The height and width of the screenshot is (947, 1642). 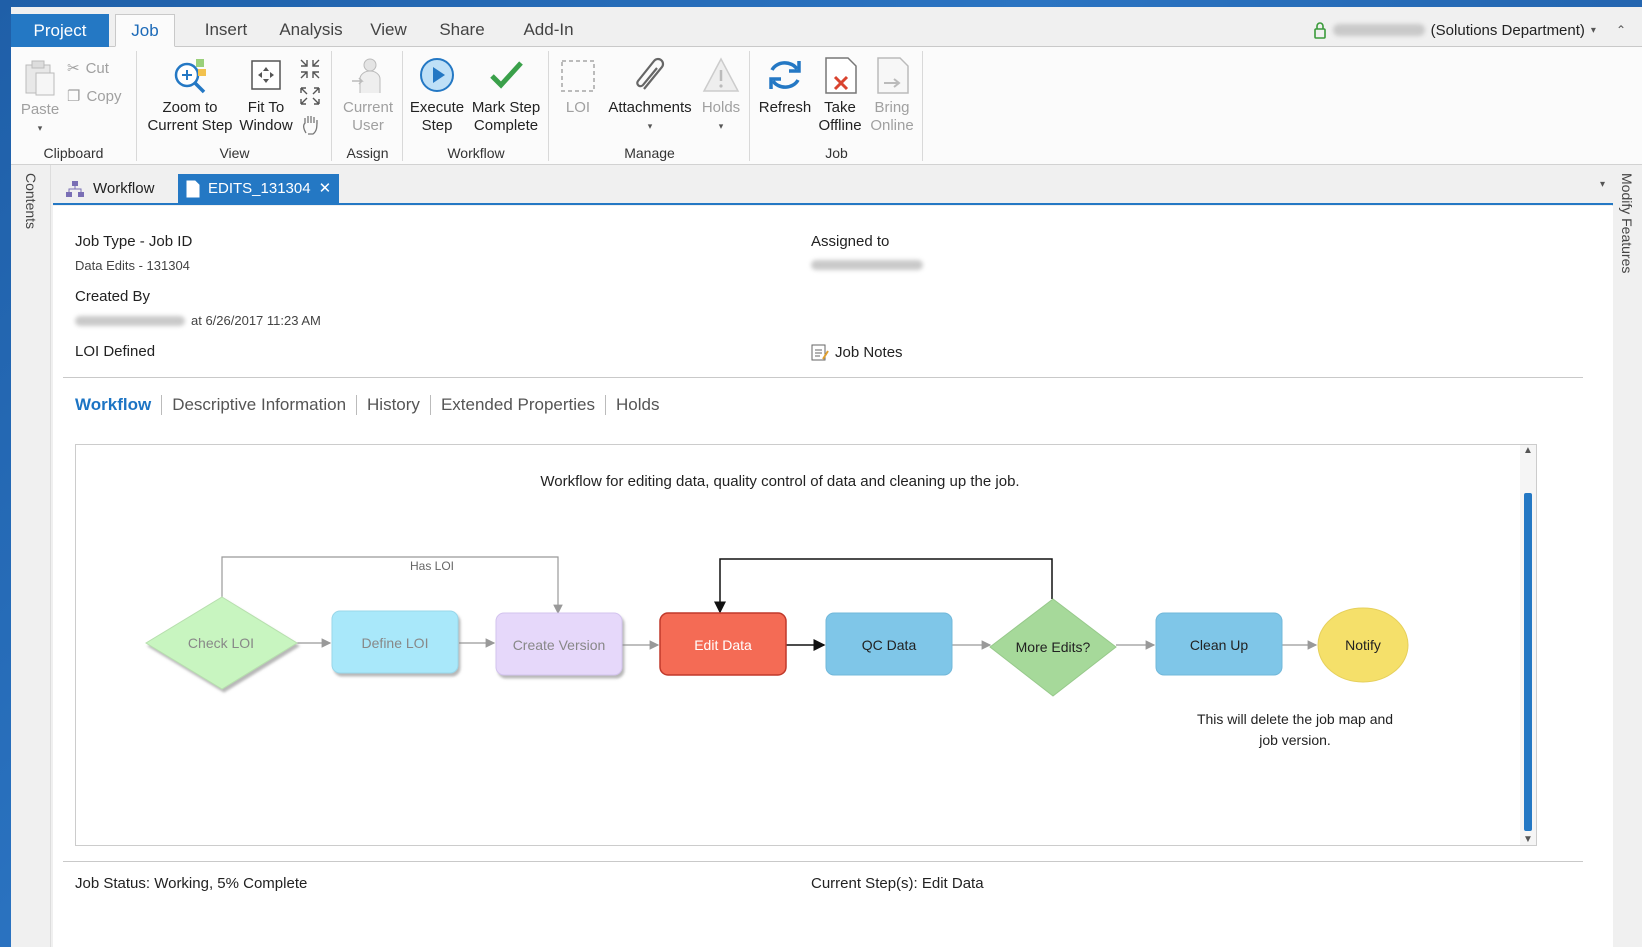 I want to click on tab-add-in: Add-In, so click(x=548, y=31).